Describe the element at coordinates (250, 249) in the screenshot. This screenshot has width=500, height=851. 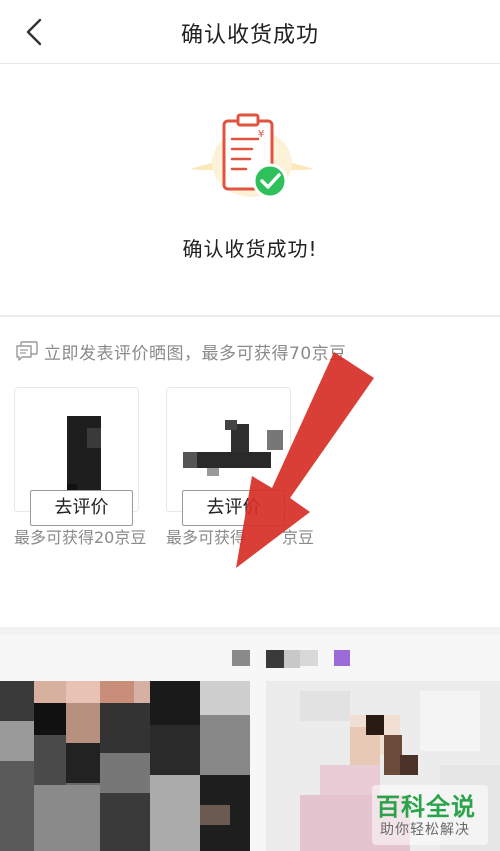
I see `success-message: 确认收货成功!` at that location.